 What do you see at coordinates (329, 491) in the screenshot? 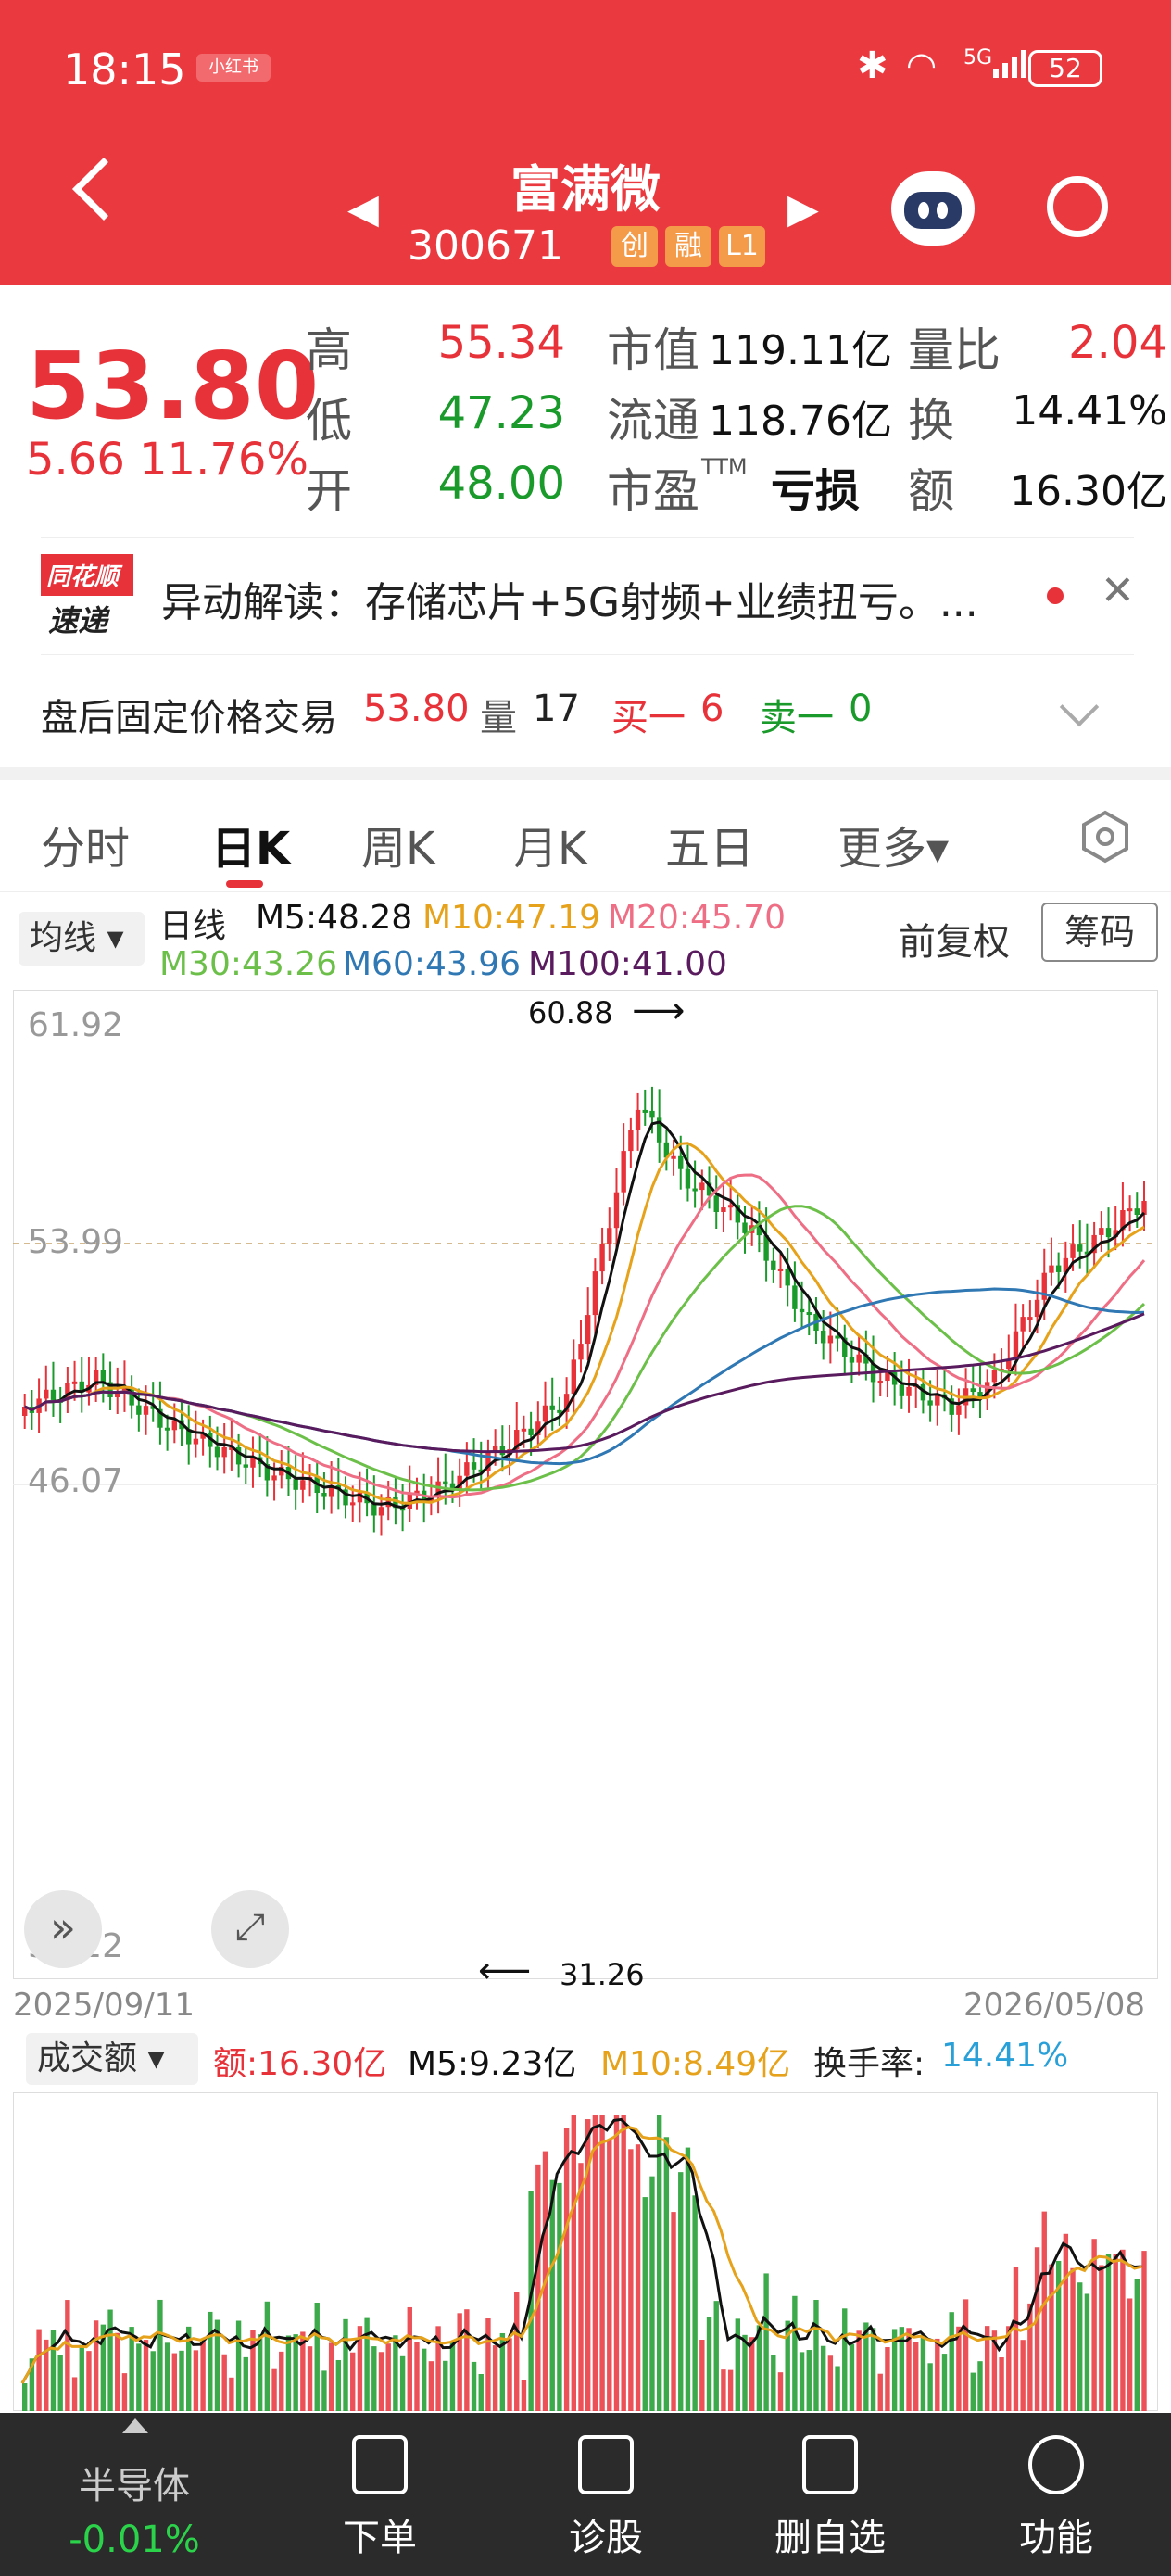
I see `open-label: 开` at bounding box center [329, 491].